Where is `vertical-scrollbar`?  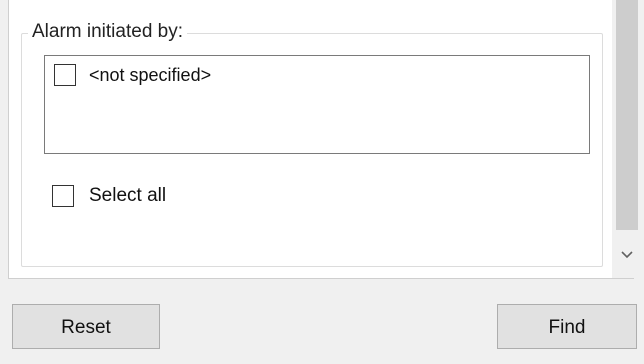
vertical-scrollbar is located at coordinates (627, 139).